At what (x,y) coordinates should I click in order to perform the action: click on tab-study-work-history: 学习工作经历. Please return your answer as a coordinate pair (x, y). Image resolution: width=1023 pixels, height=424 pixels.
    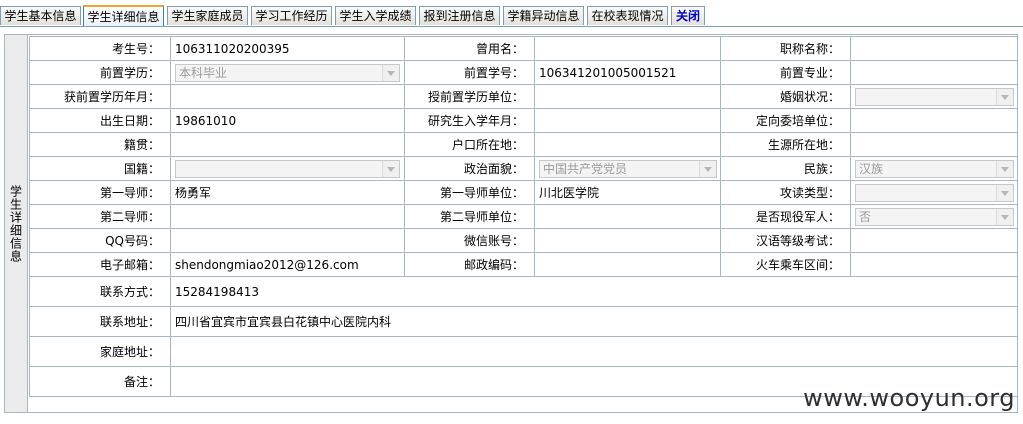
    Looking at the image, I should click on (291, 15).